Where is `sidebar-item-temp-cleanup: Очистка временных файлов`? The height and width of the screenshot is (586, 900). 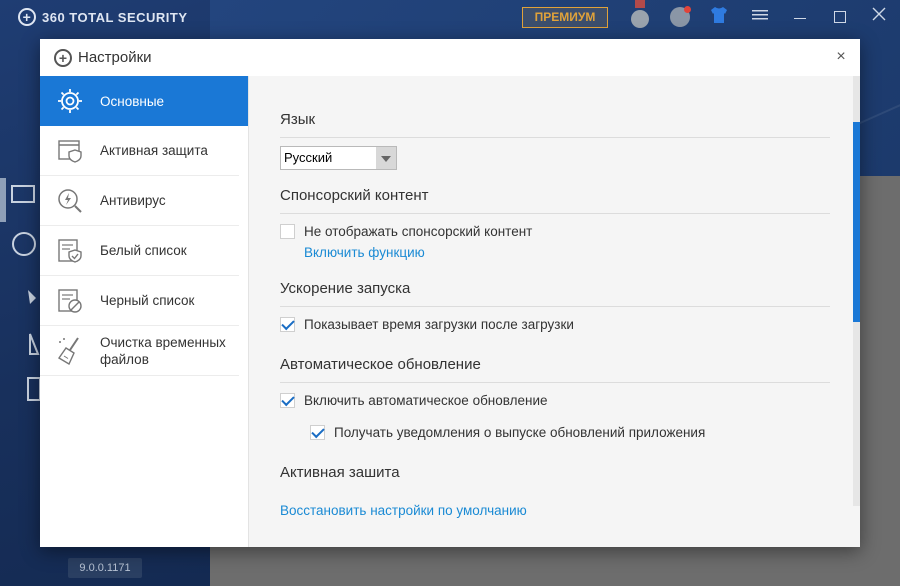
sidebar-item-temp-cleanup: Очистка временных файлов is located at coordinates (139, 351).